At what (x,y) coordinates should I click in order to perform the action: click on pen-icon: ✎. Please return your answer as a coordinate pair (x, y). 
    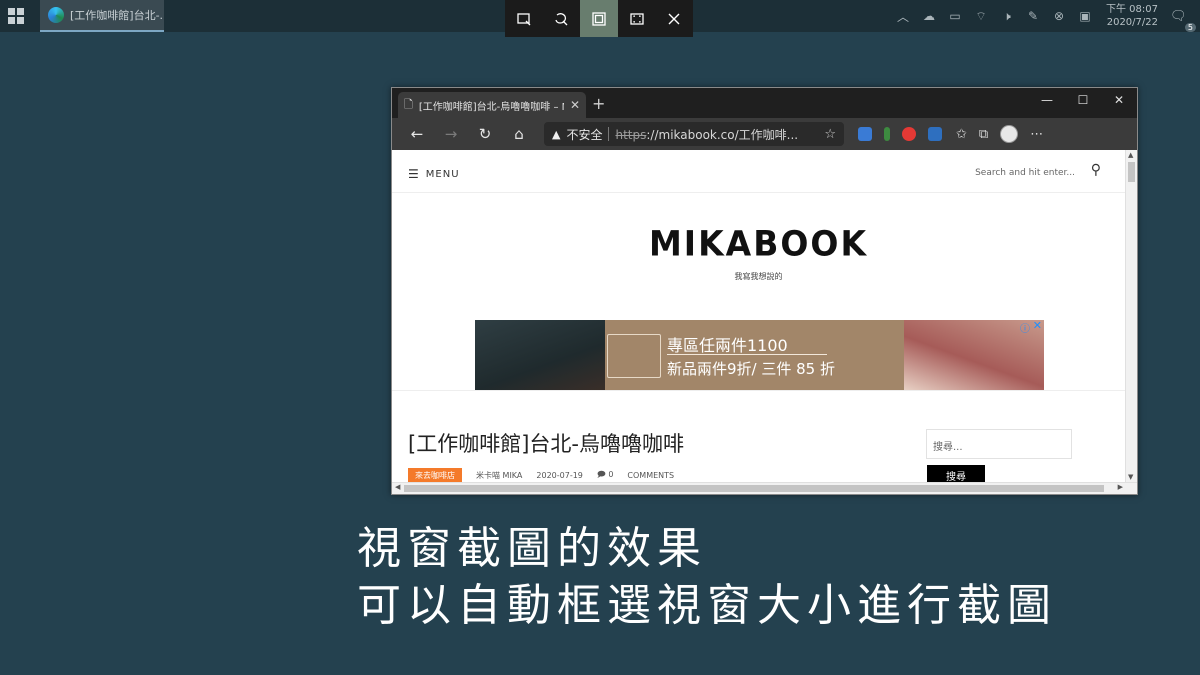
    Looking at the image, I should click on (1033, 16).